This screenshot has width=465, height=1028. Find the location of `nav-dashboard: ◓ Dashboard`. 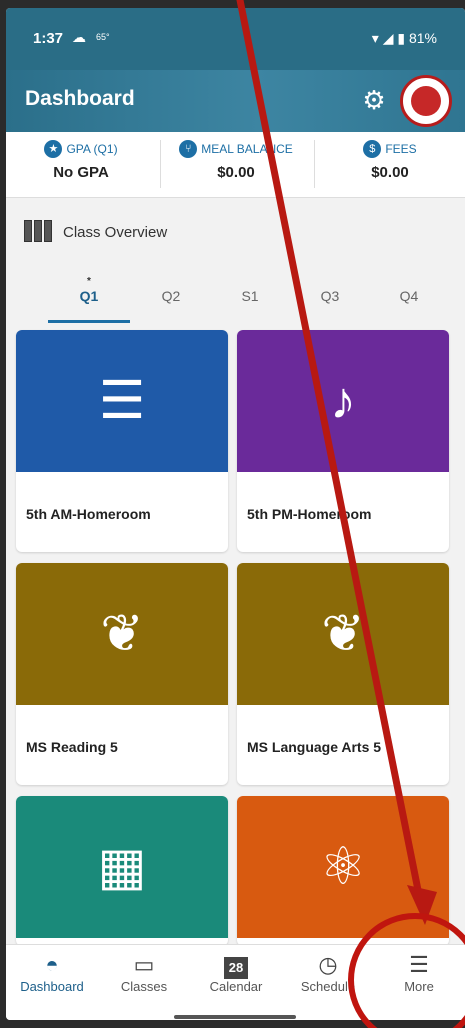

nav-dashboard: ◓ Dashboard is located at coordinates (52, 972).